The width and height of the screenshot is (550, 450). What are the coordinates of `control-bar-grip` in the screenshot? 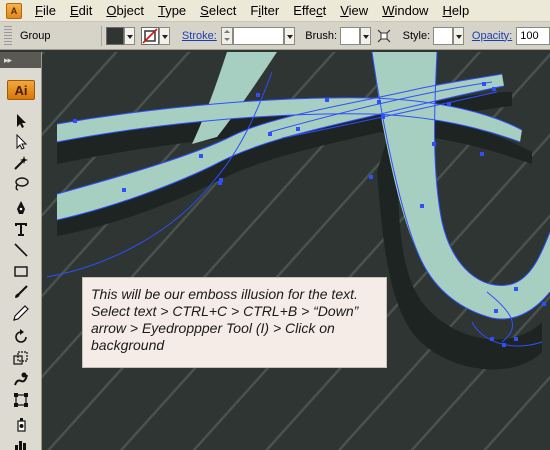 It's located at (8, 35).